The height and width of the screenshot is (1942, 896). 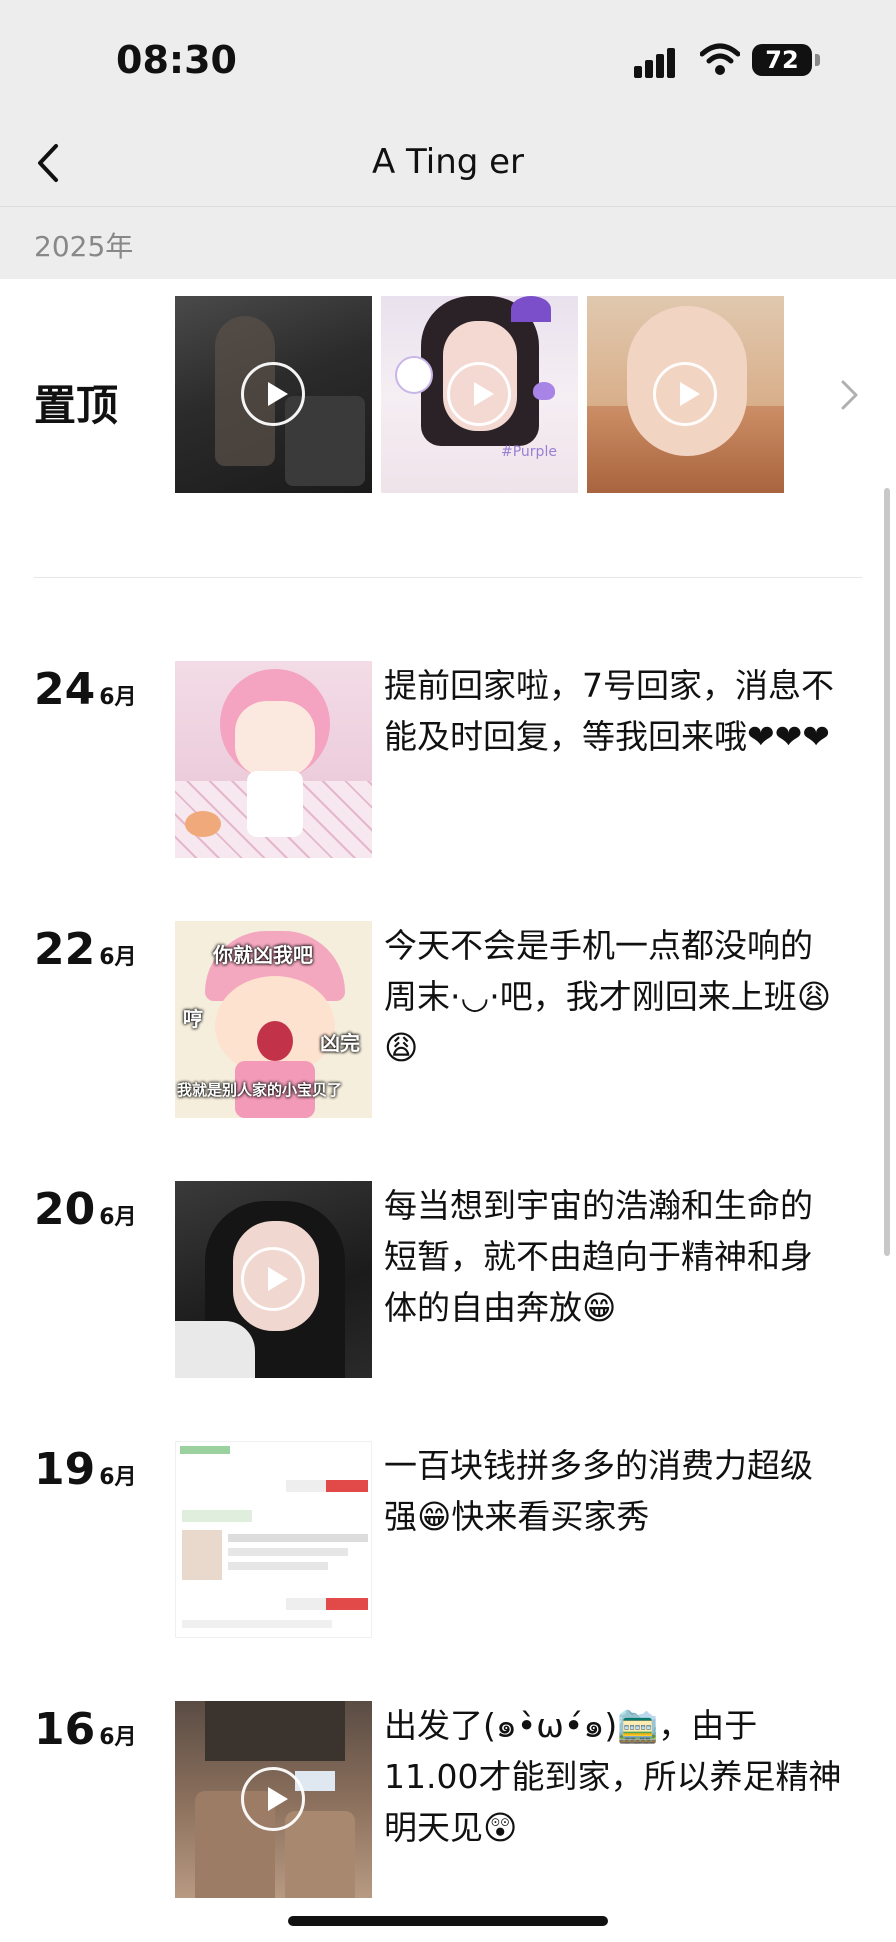 I want to click on post-date: 22 6月, so click(x=85, y=949).